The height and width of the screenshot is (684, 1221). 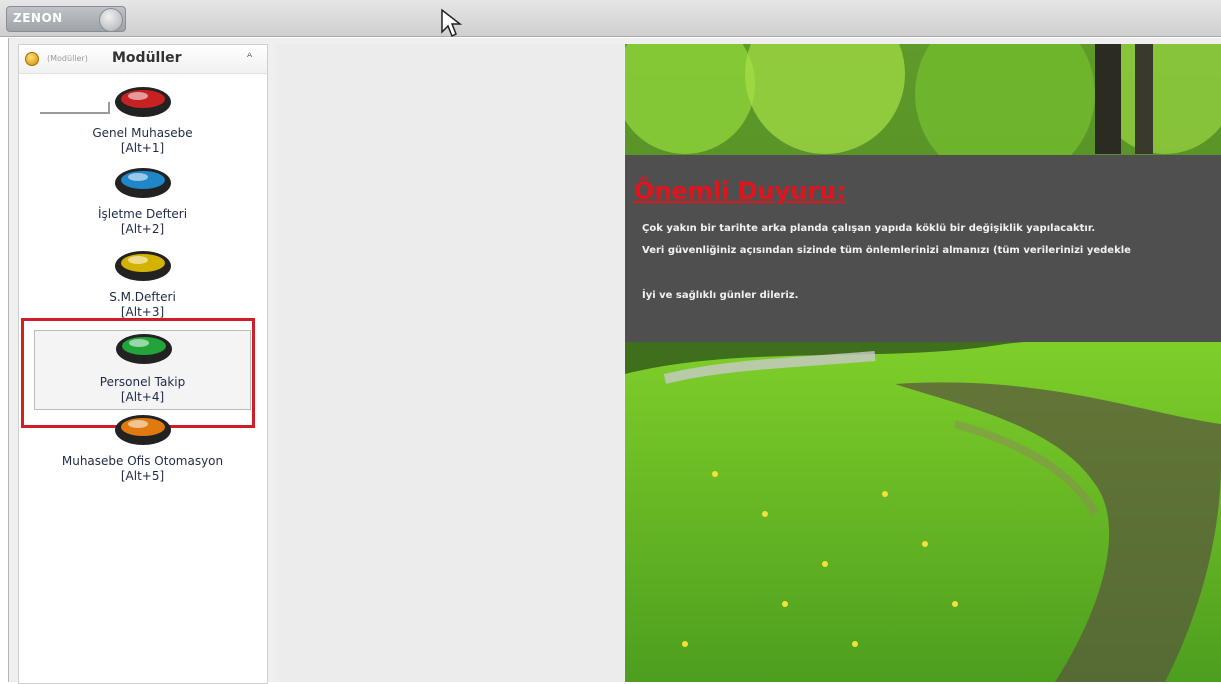 I want to click on app-menu-button, so click(x=111, y=20).